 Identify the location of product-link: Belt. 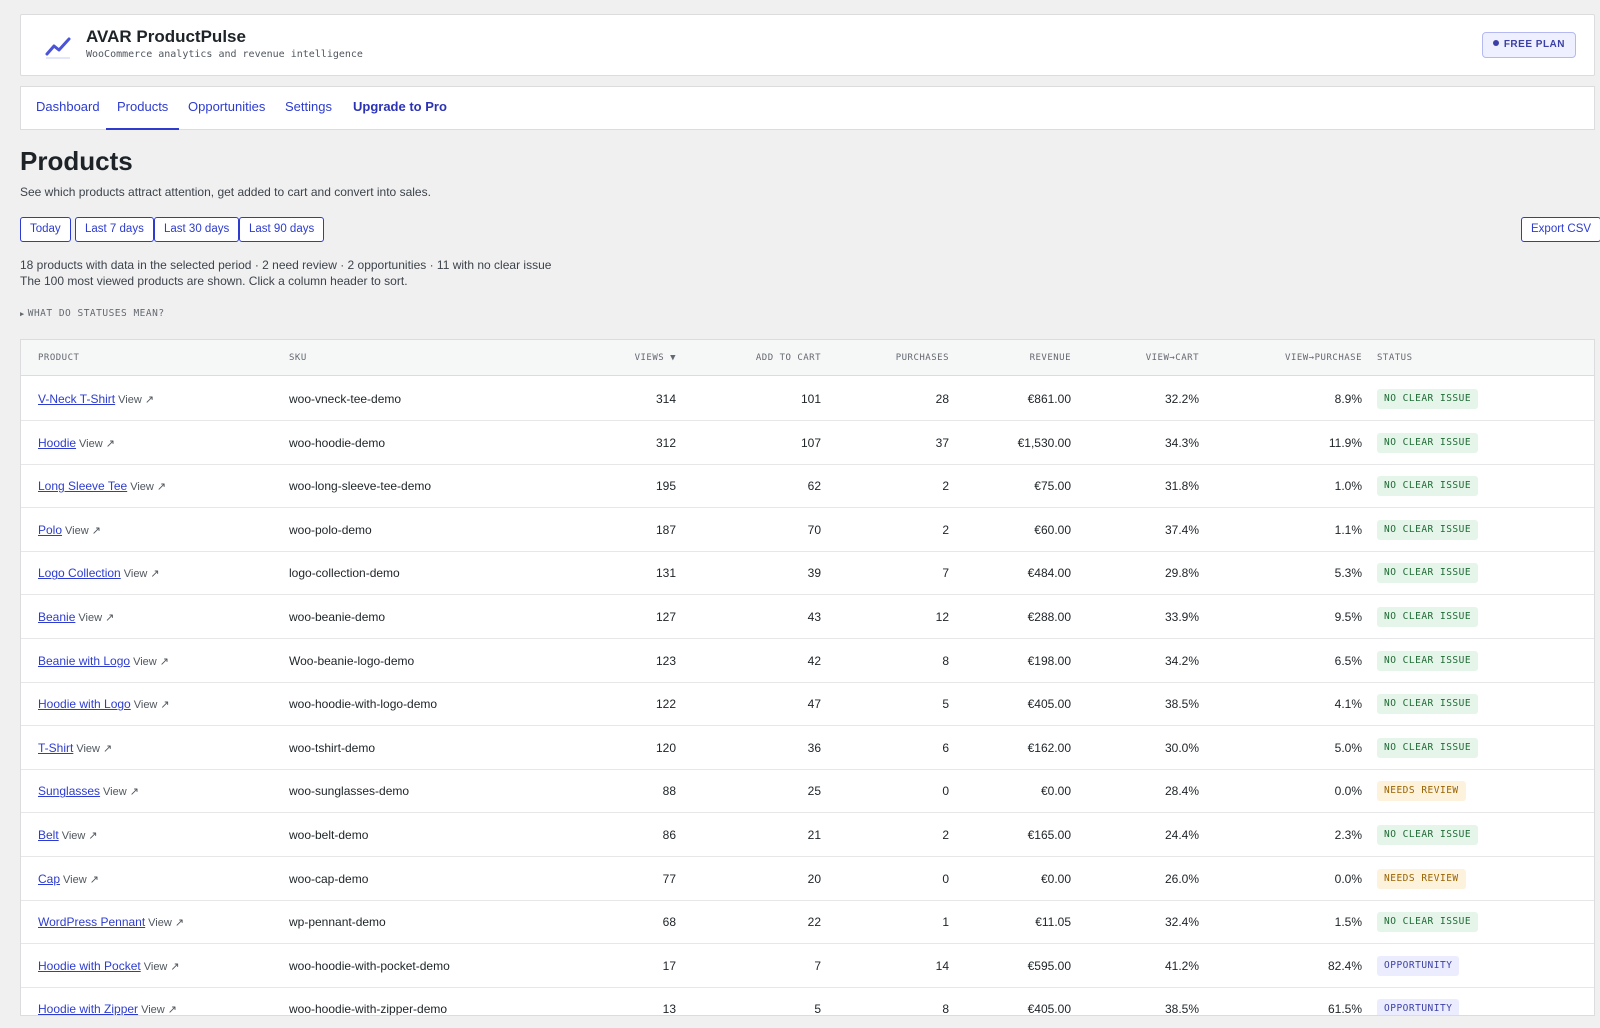
(48, 835).